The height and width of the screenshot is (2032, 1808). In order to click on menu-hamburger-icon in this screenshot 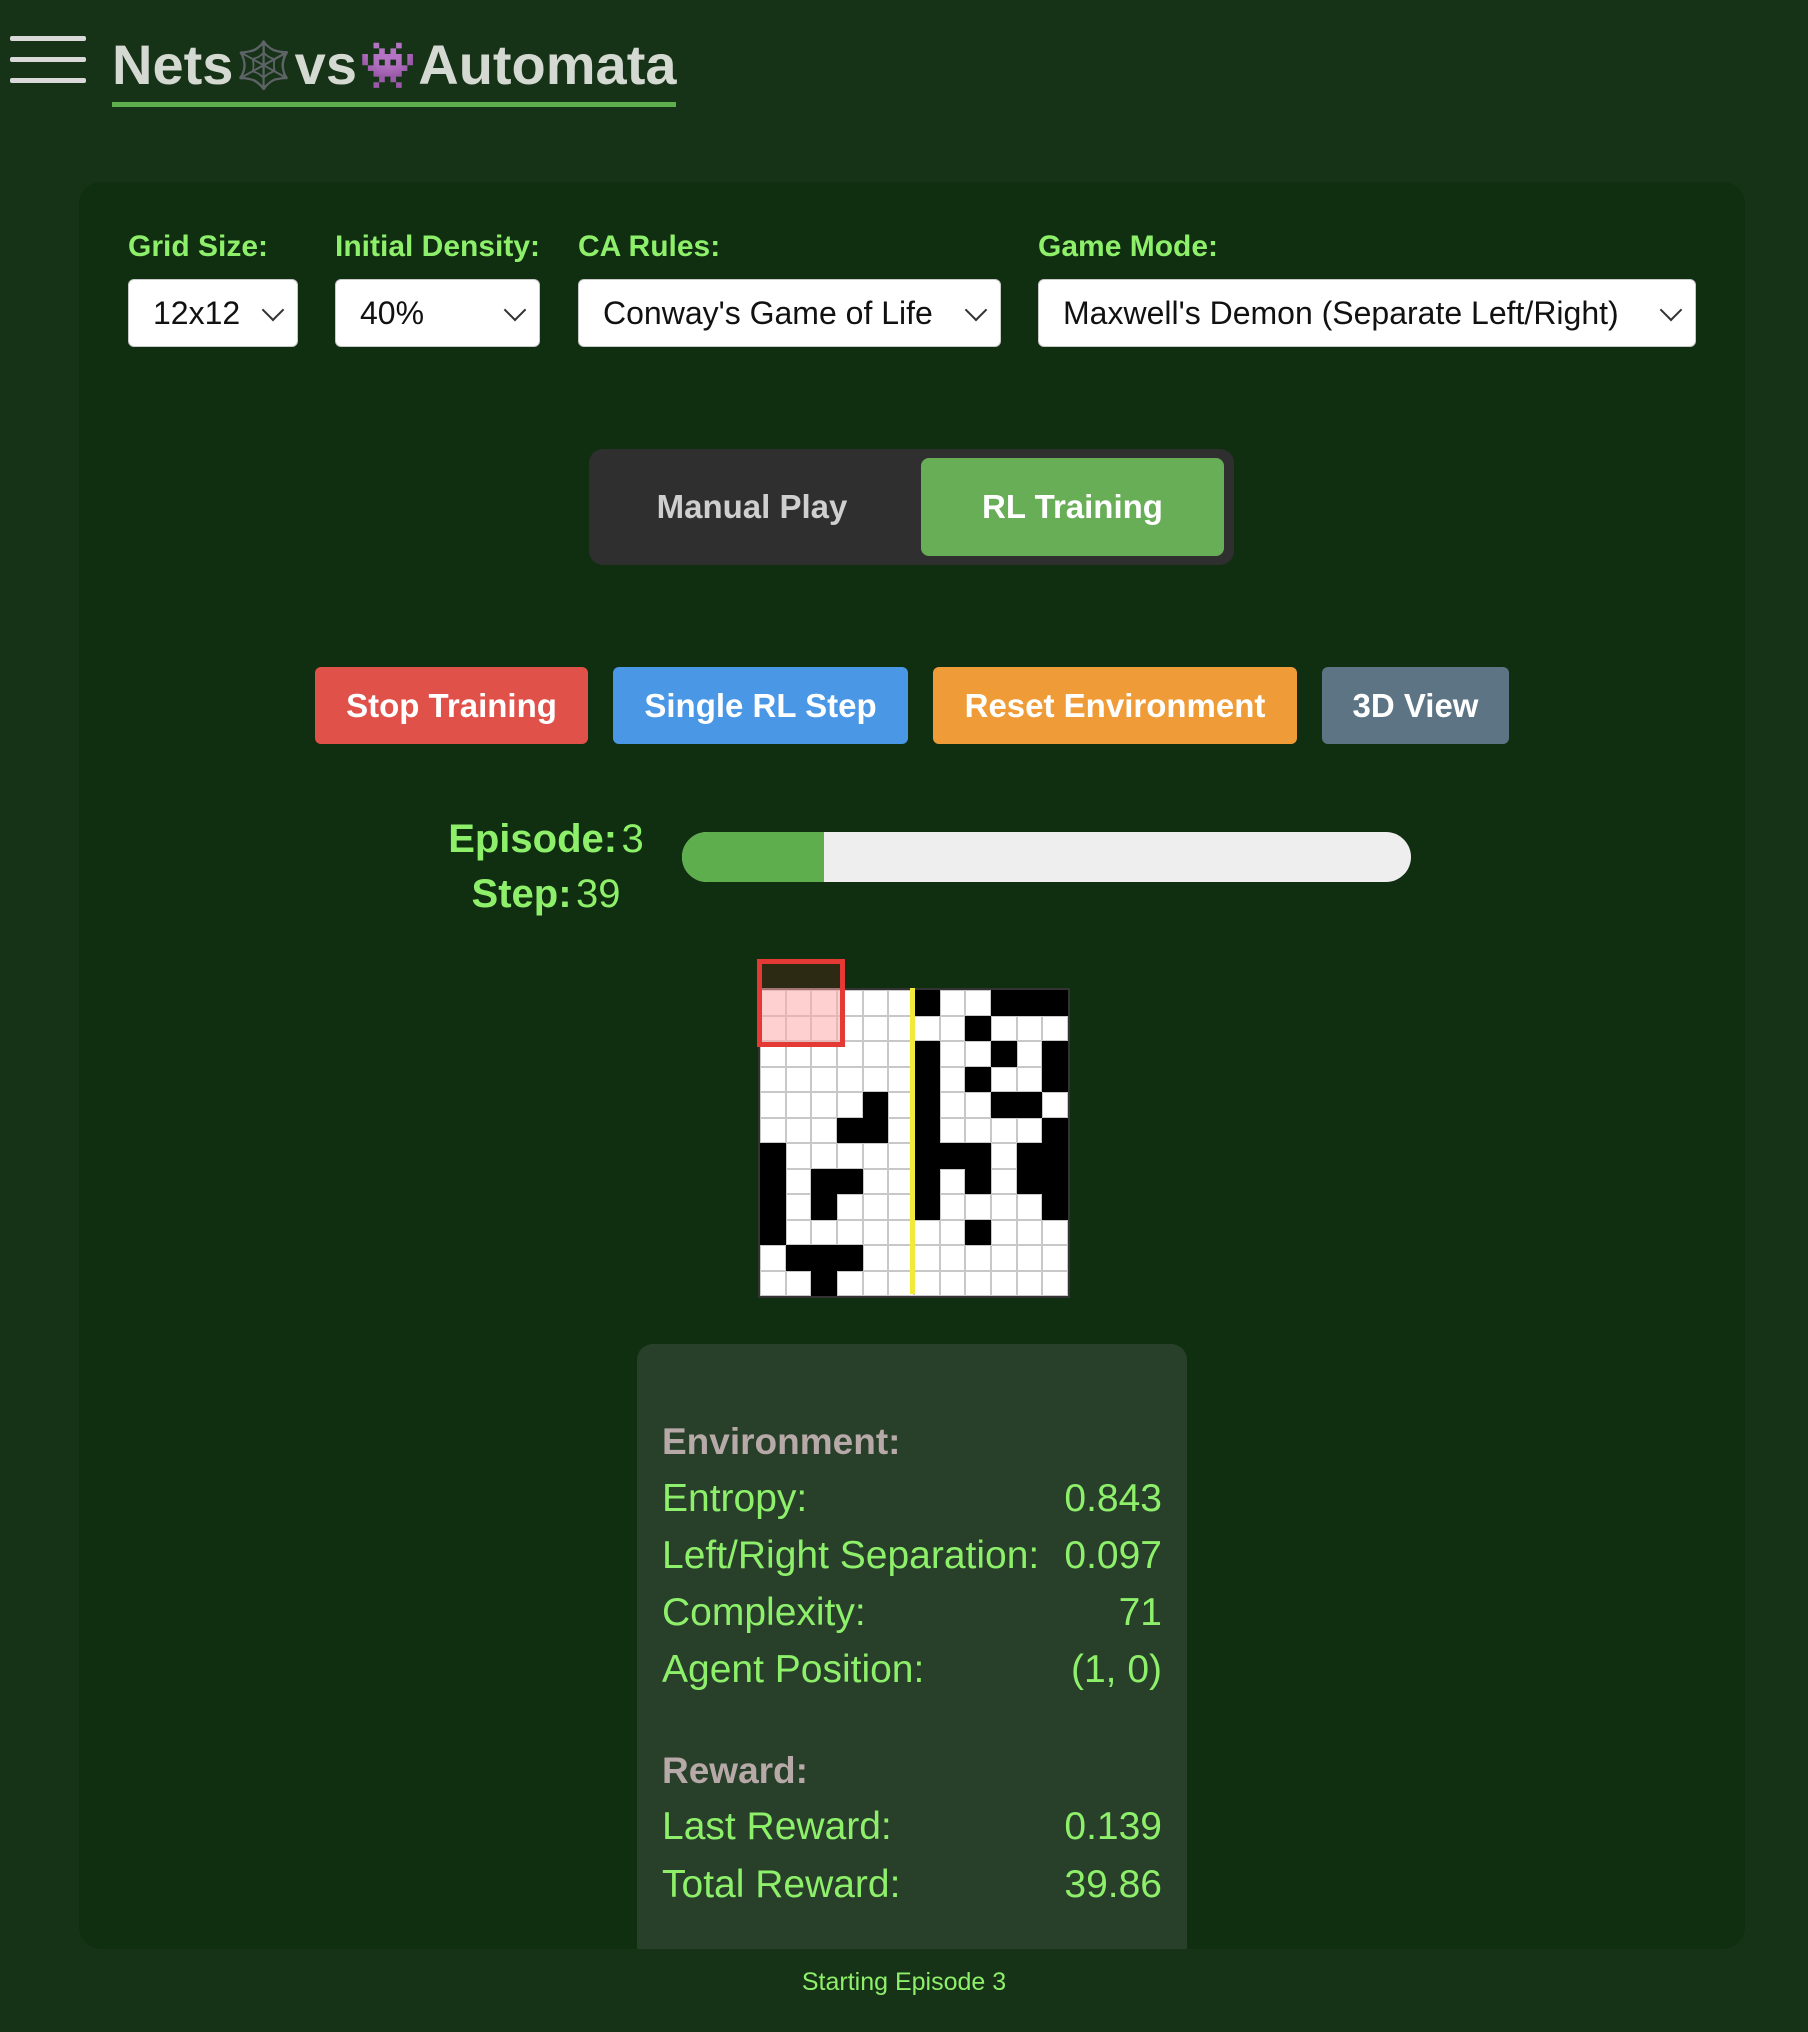, I will do `click(48, 60)`.